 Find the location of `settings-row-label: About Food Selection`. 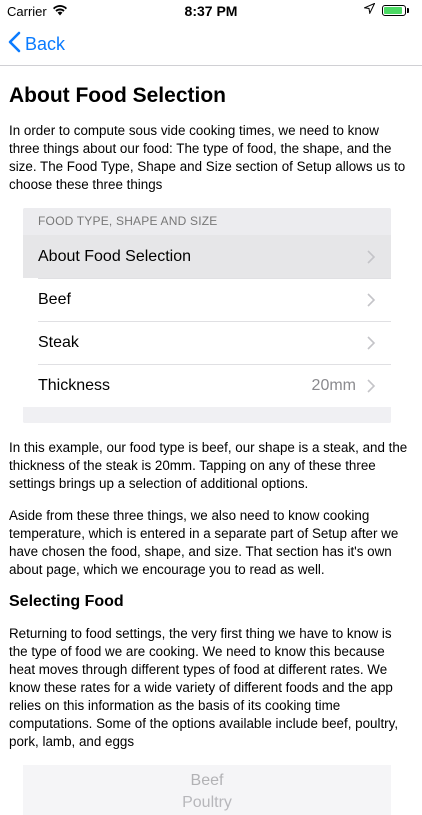

settings-row-label: About Food Selection is located at coordinates (114, 256).